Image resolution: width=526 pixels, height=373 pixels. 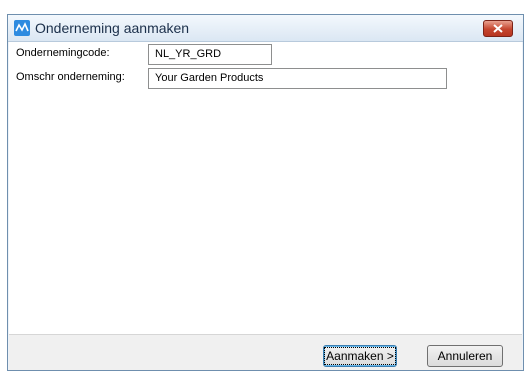 What do you see at coordinates (297, 78) in the screenshot?
I see `company-description-input: Your Garden Products` at bounding box center [297, 78].